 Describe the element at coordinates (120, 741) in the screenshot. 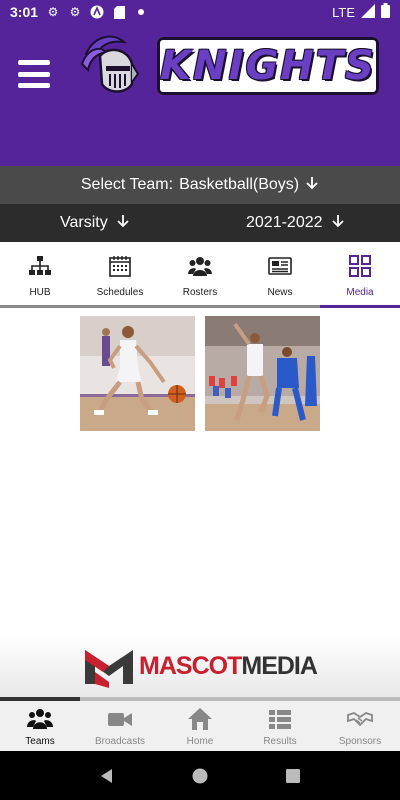

I see `nav-label: Broadcasts` at that location.